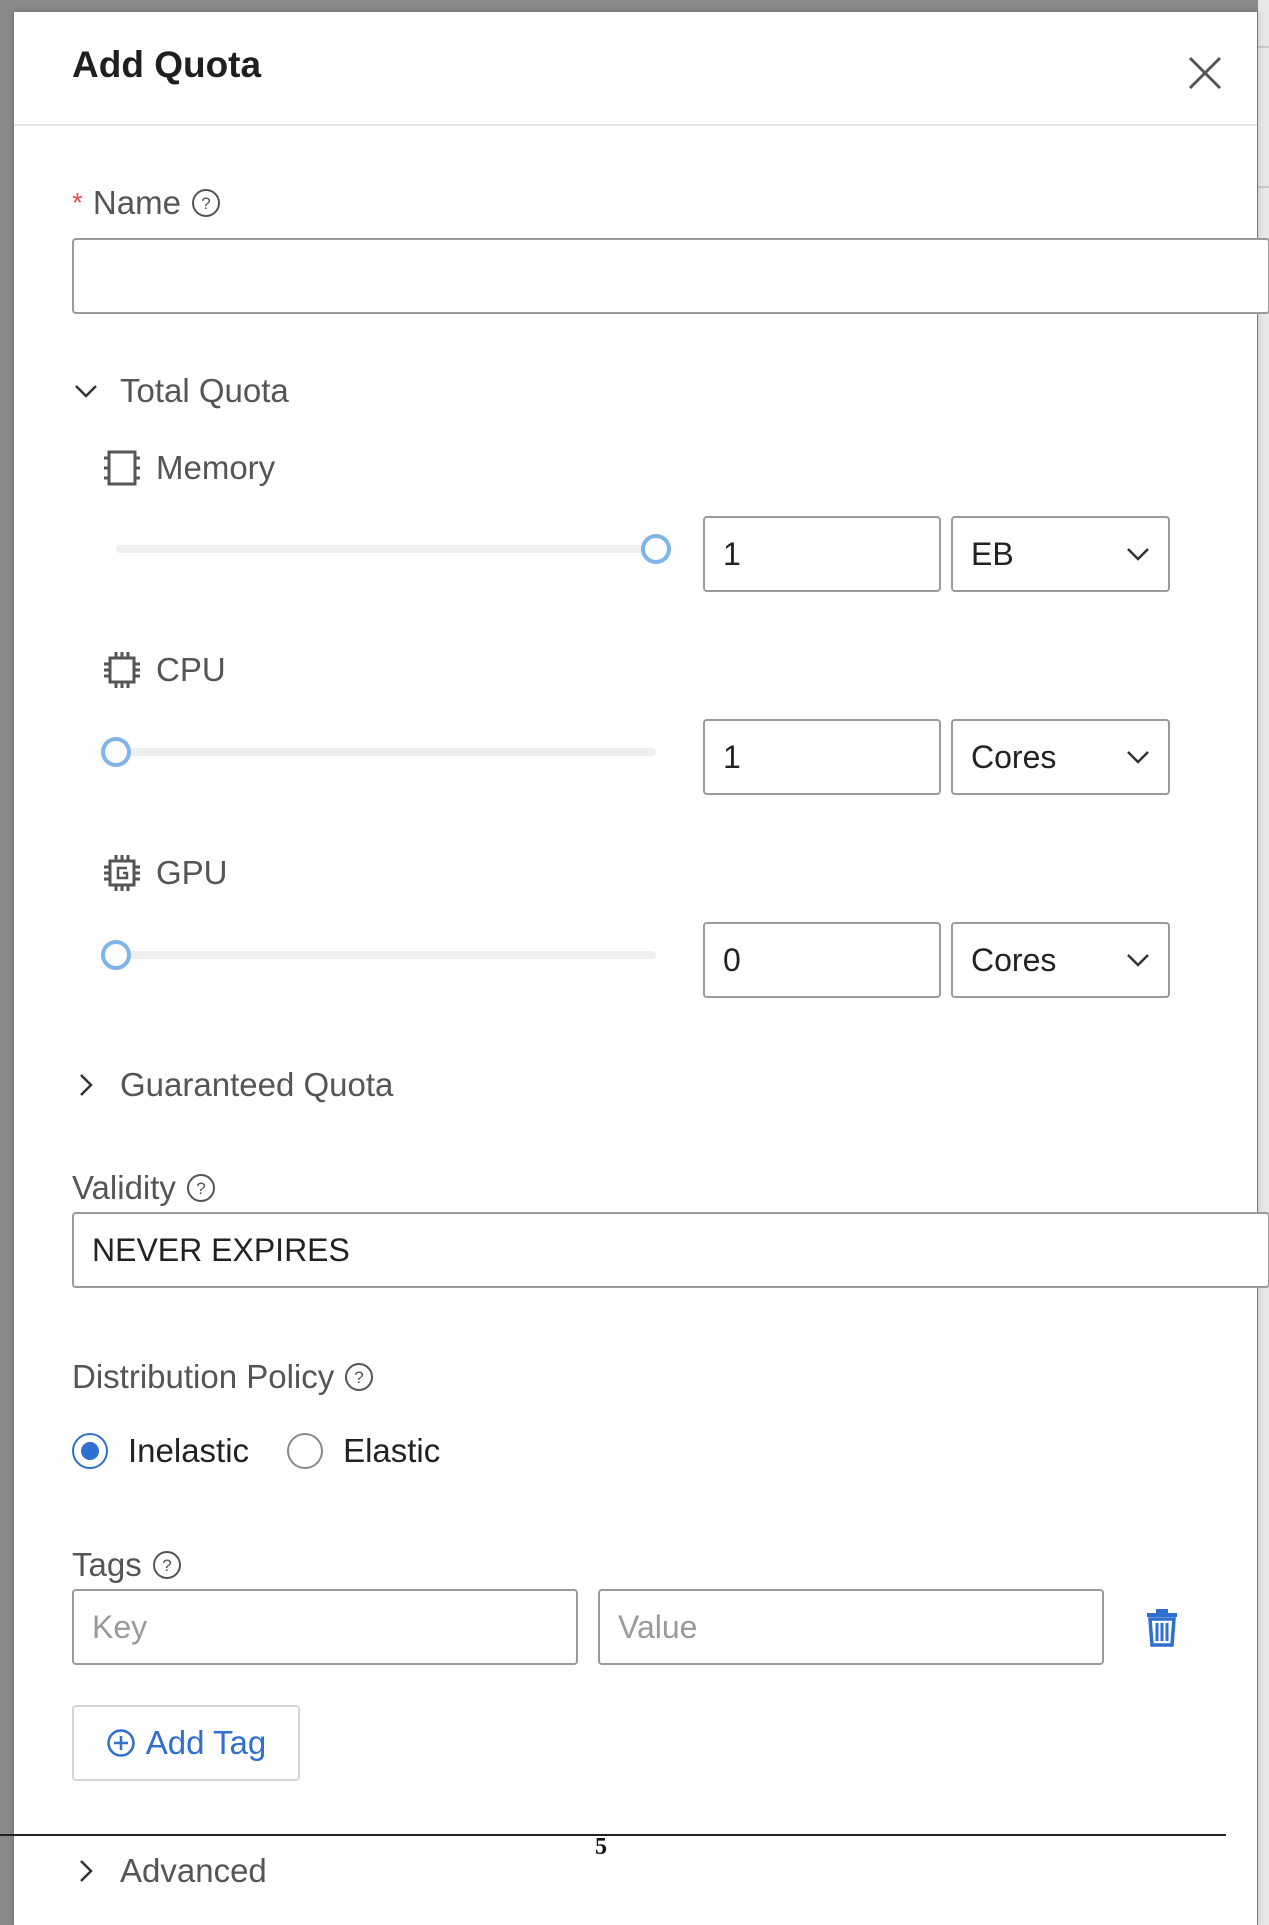 The image size is (1269, 1925). Describe the element at coordinates (257, 1084) in the screenshot. I see `guaranteed-quota-label: Guaranteed Quota` at that location.